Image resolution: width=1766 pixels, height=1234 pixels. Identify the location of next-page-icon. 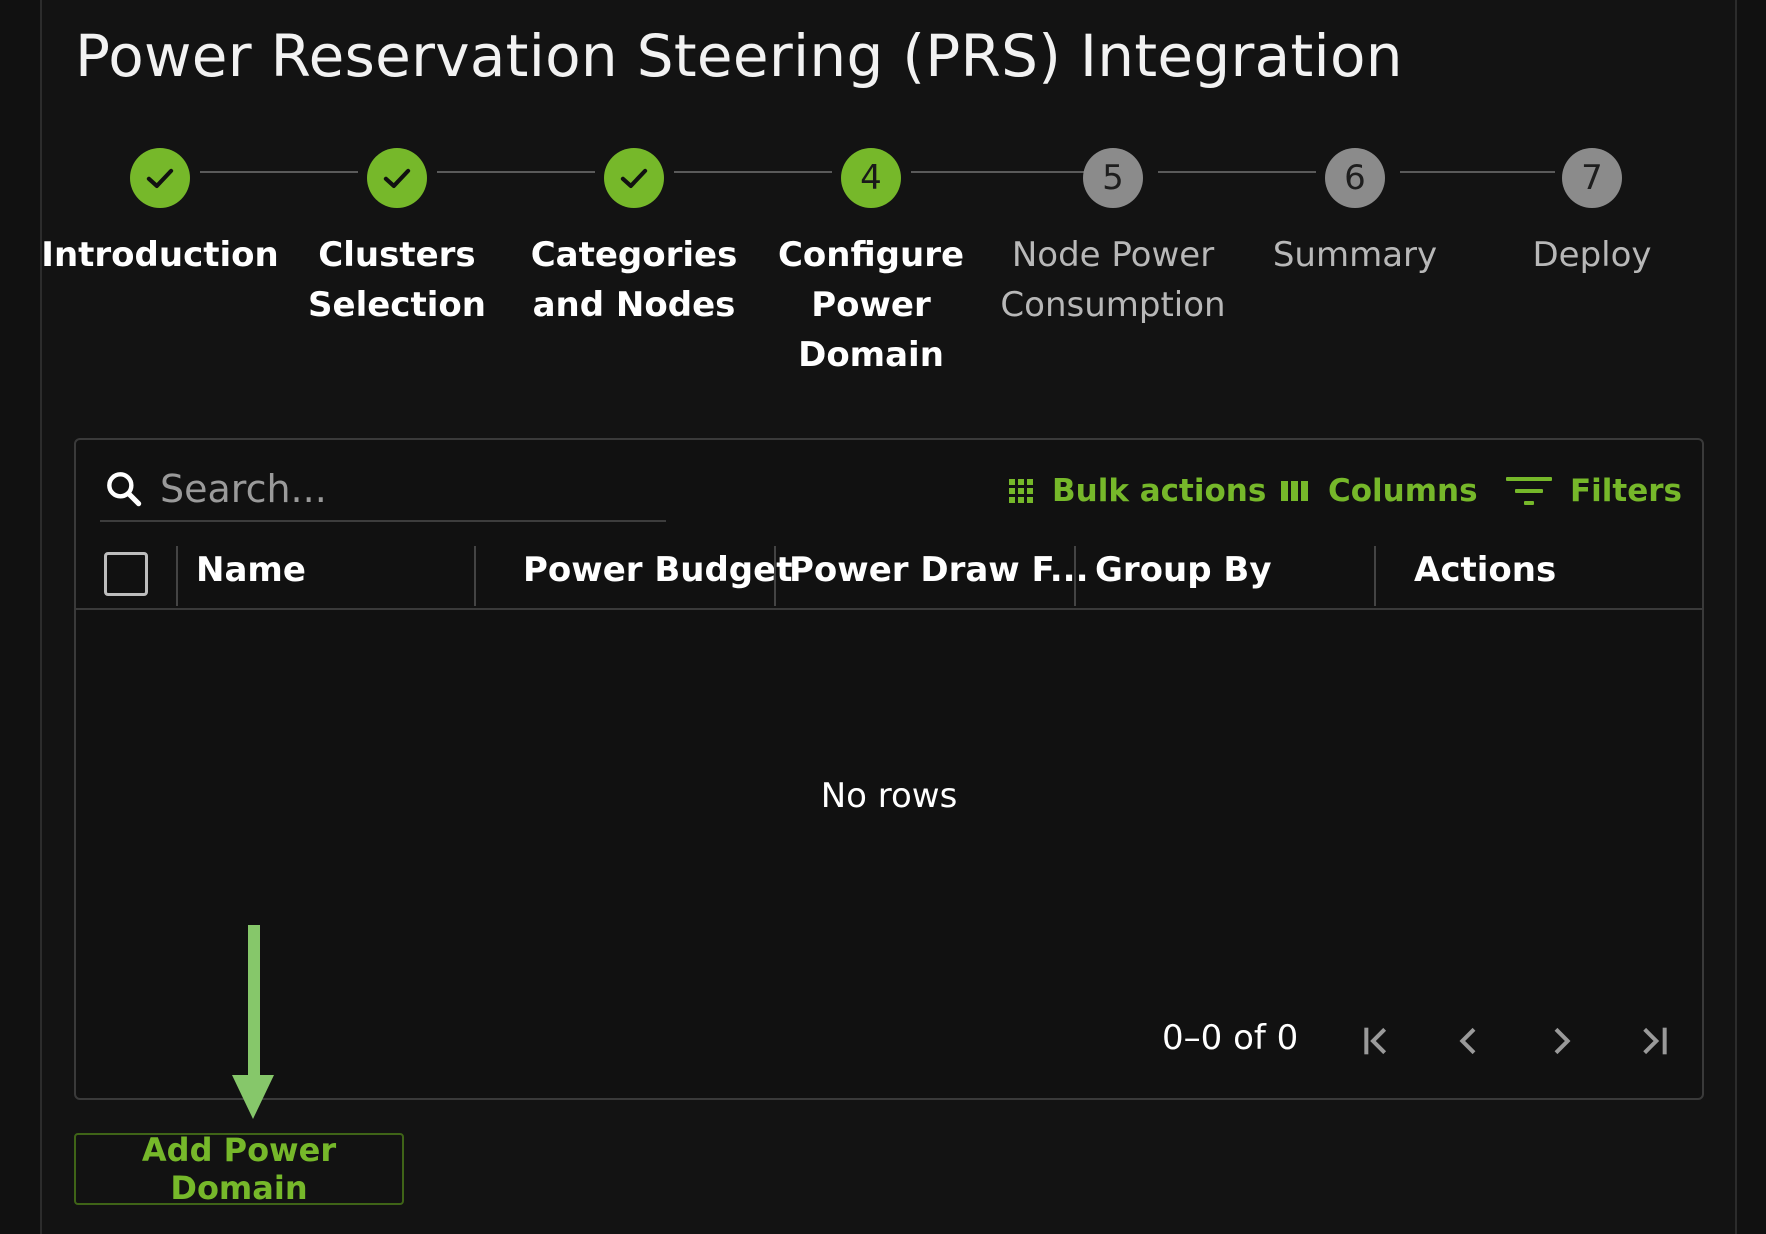
(1562, 1041).